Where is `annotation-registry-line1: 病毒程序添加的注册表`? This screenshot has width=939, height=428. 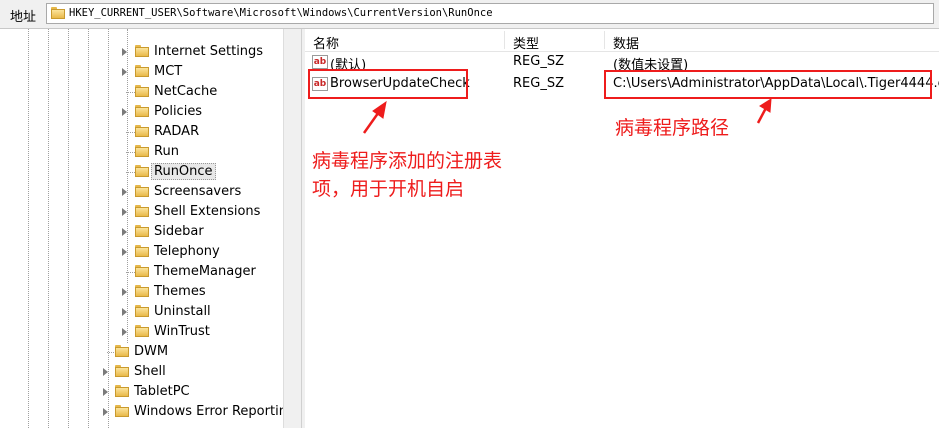
annotation-registry-line1: 病毒程序添加的注册表 is located at coordinates (407, 161).